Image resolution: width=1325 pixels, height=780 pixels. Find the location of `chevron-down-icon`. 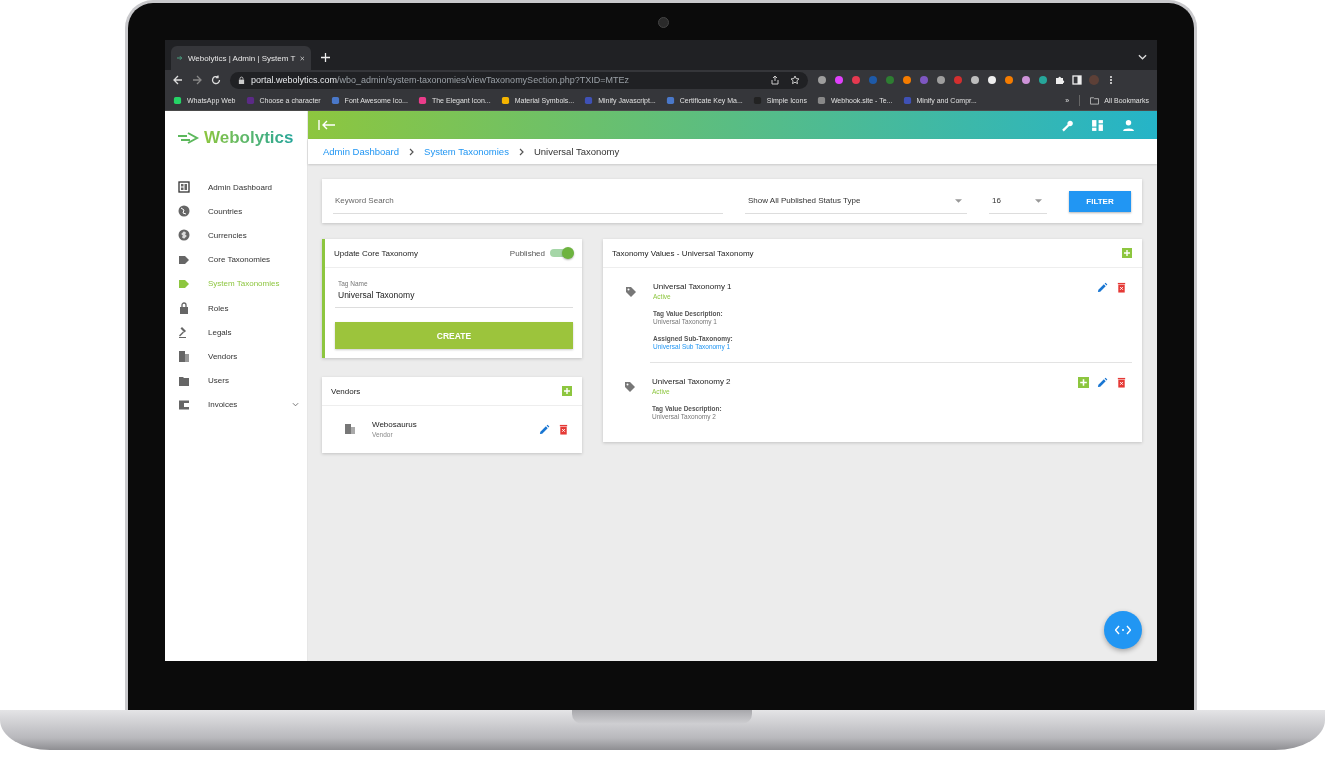

chevron-down-icon is located at coordinates (1142, 57).